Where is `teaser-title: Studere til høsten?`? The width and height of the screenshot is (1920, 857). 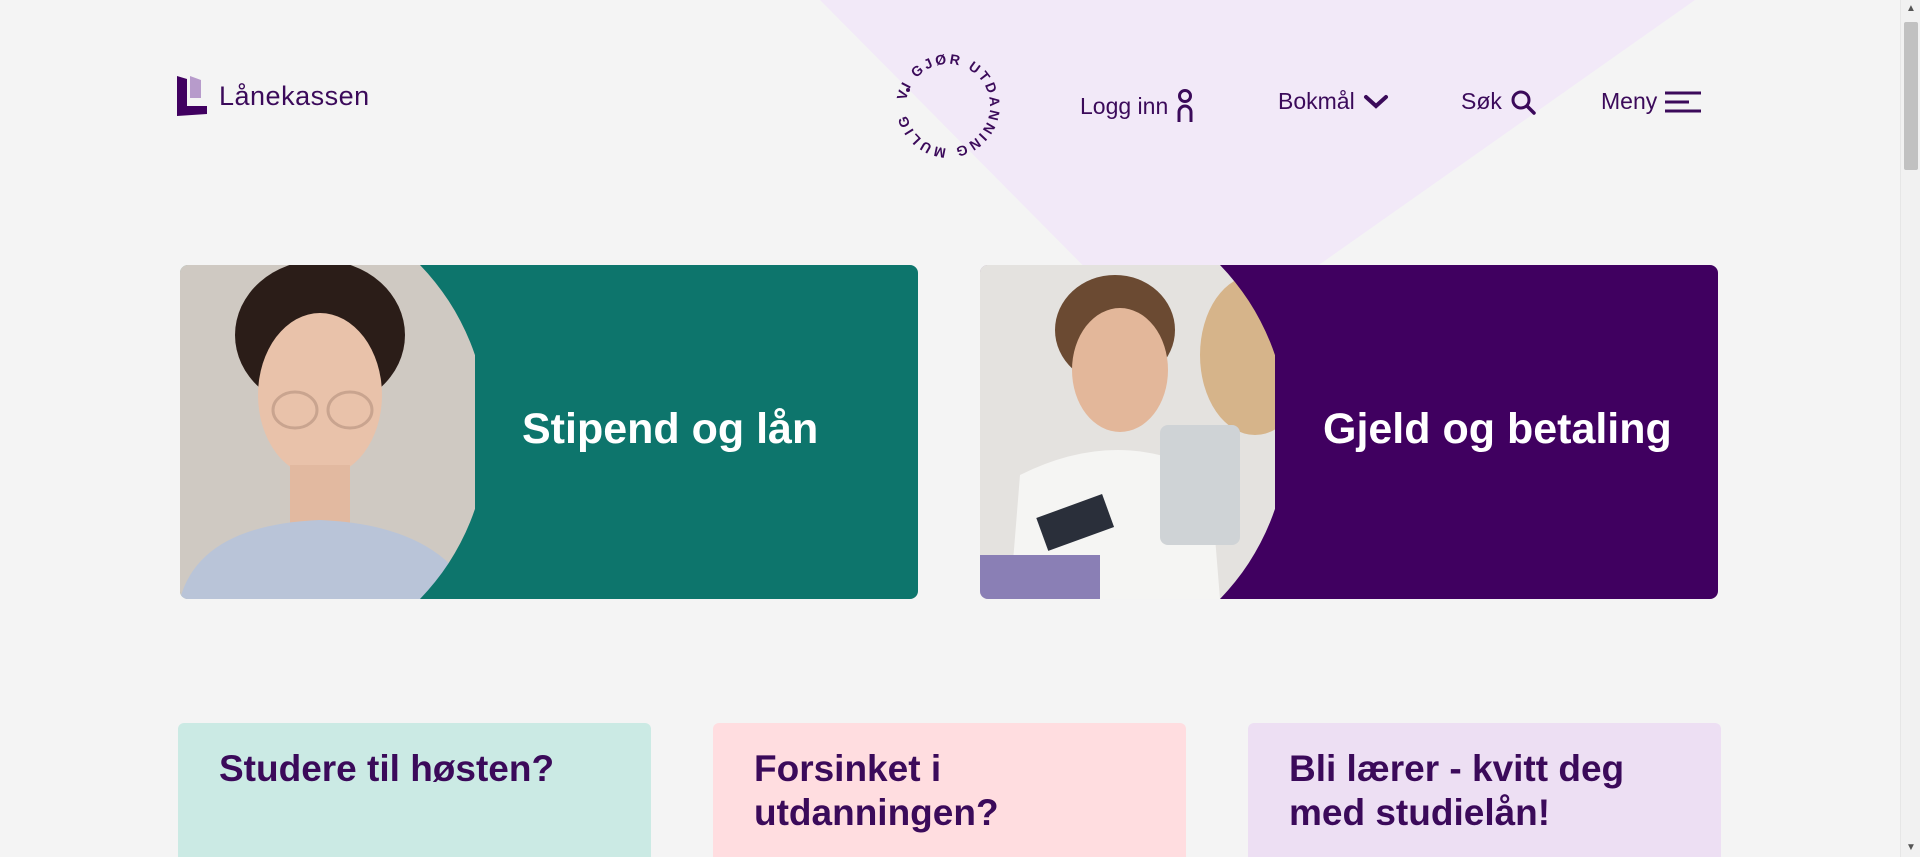 teaser-title: Studere til høsten? is located at coordinates (387, 768).